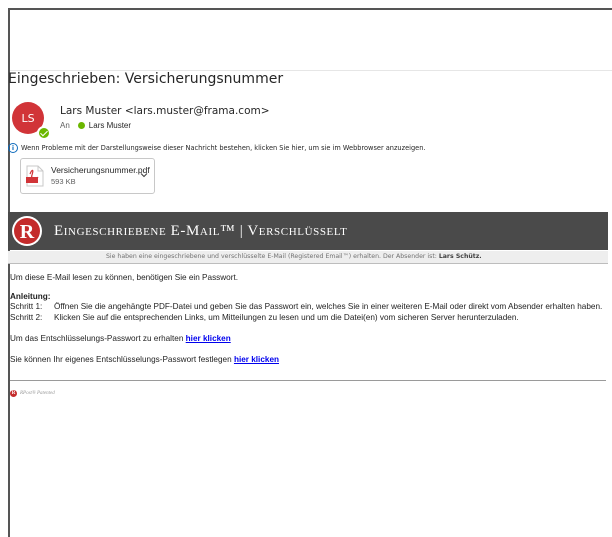 This screenshot has height=537, width=612. What do you see at coordinates (35, 176) in the screenshot?
I see `pdf-icon` at bounding box center [35, 176].